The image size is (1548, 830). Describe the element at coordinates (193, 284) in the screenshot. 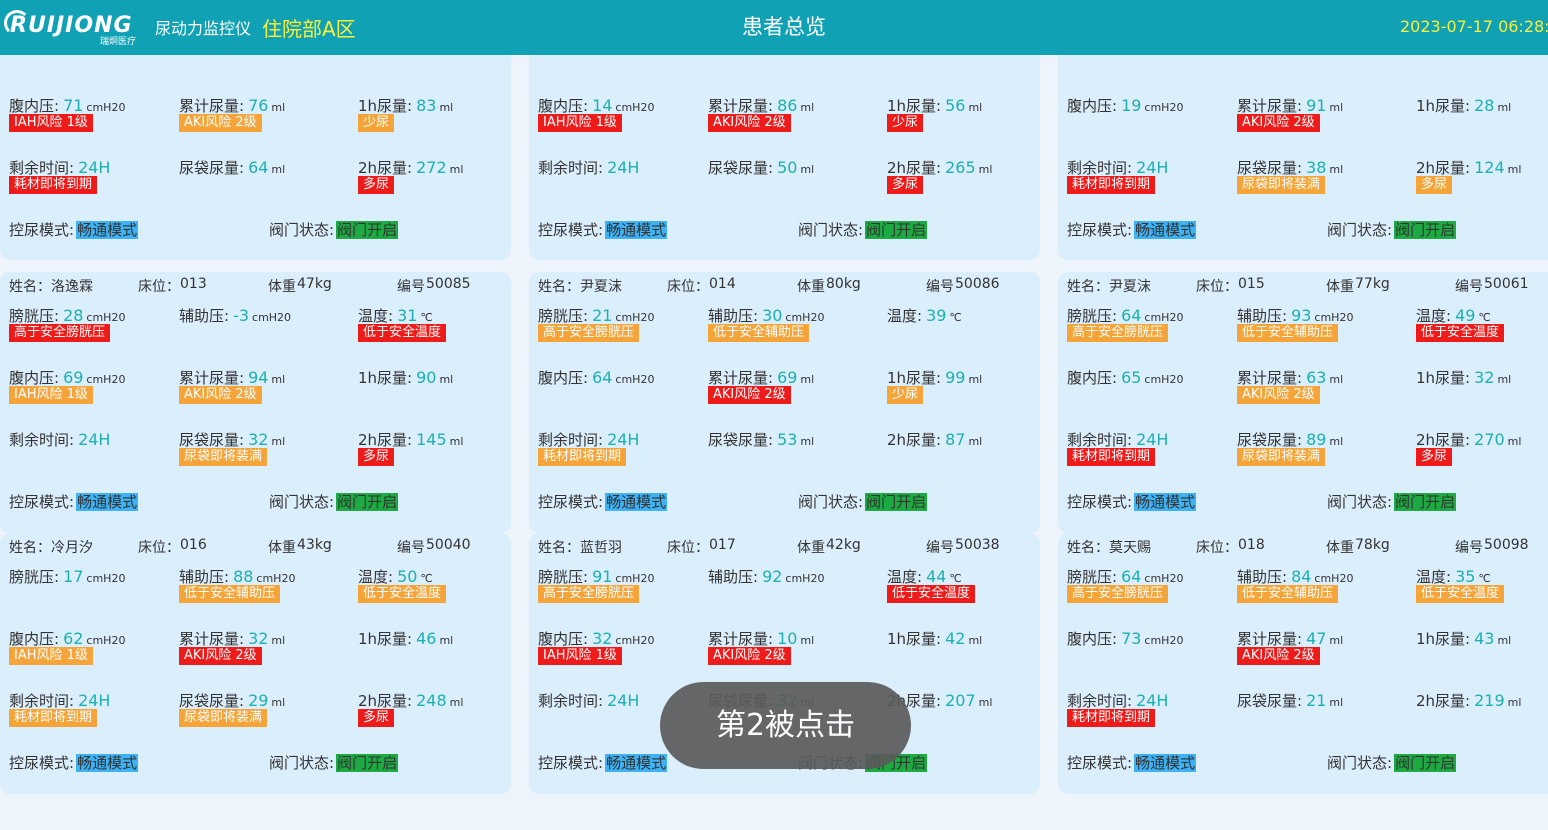

I see `bed-number: 013` at that location.